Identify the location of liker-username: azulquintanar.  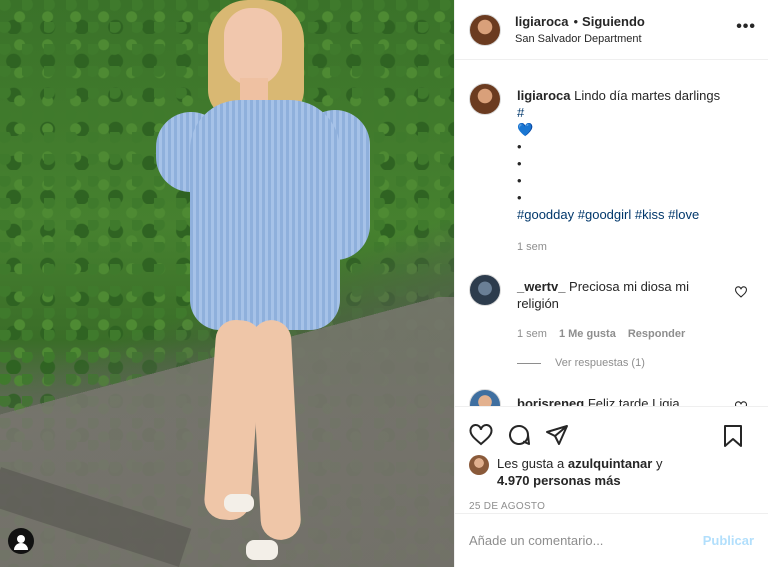
(610, 463).